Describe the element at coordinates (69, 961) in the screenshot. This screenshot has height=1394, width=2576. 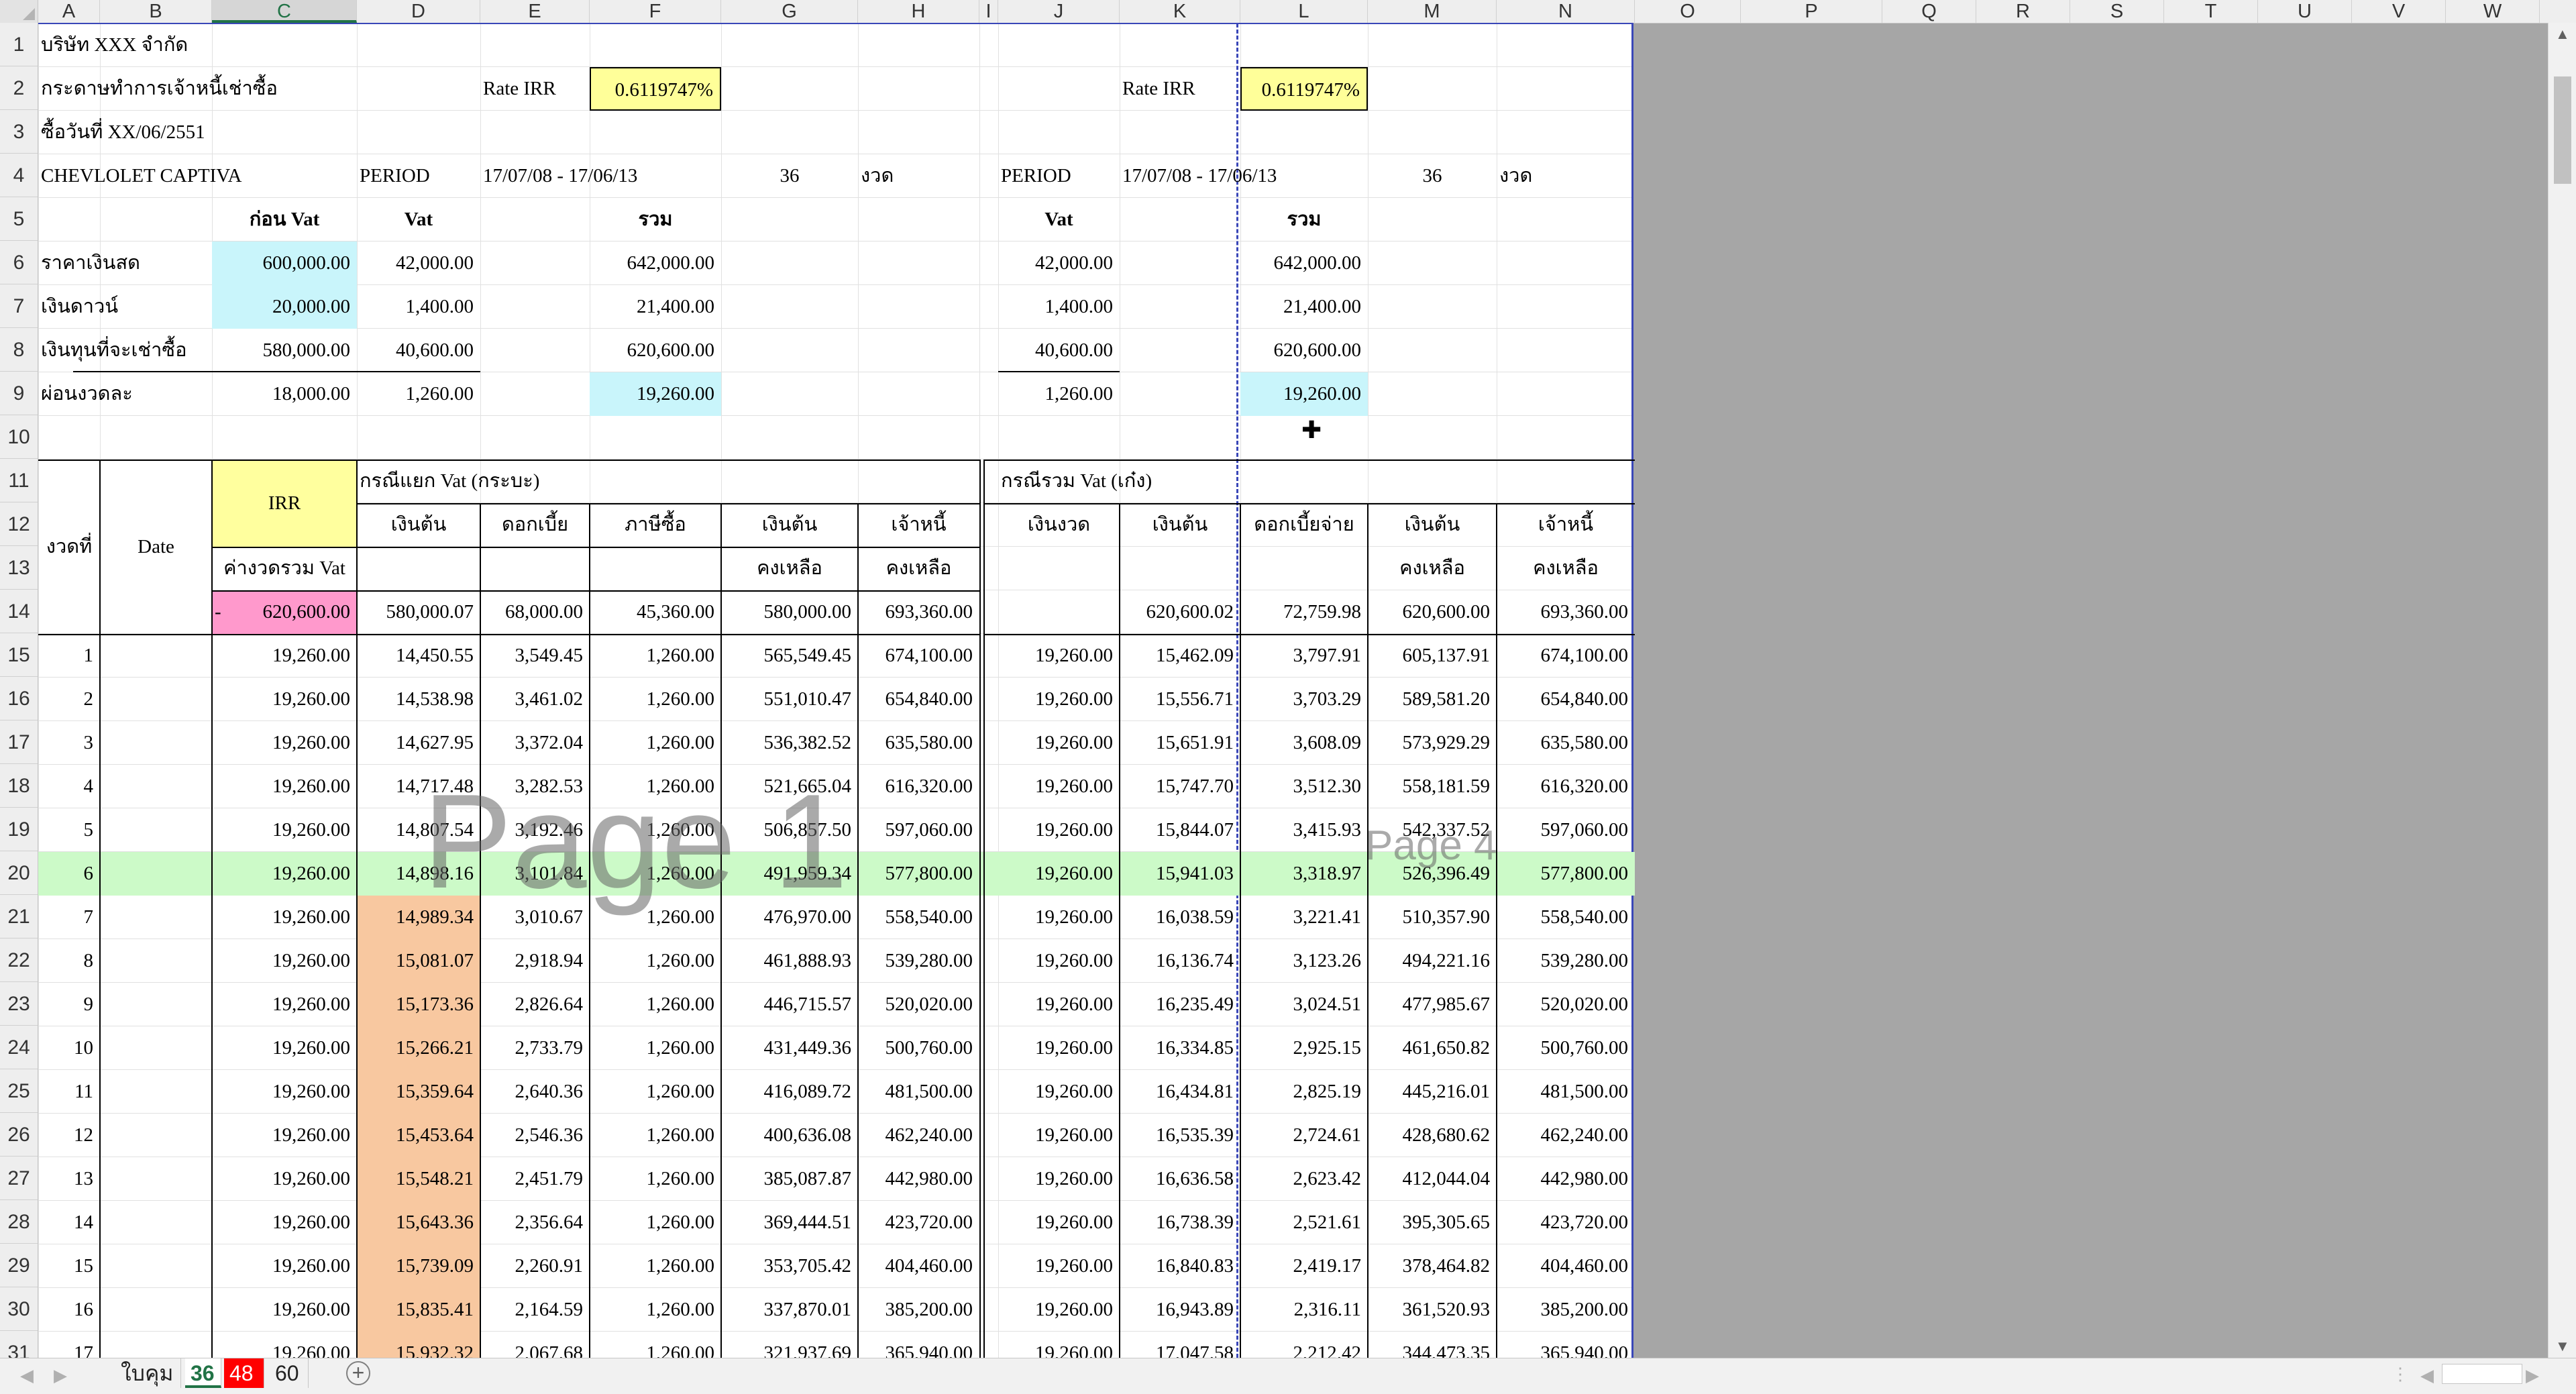
I see `installment-number: 8` at that location.